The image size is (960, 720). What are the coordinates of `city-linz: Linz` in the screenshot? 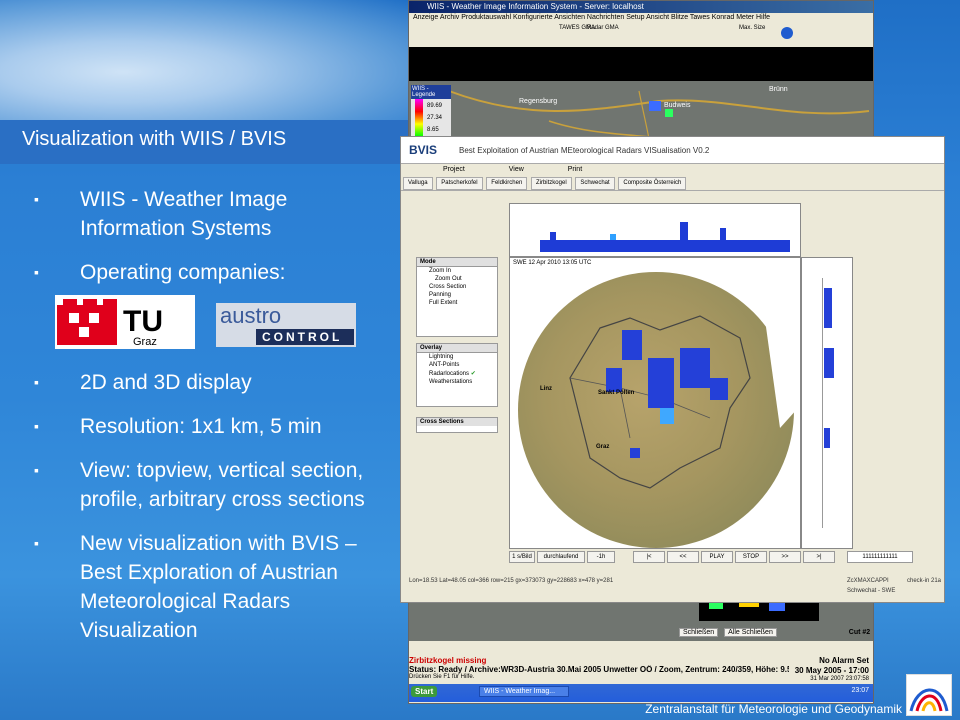 It's located at (546, 389).